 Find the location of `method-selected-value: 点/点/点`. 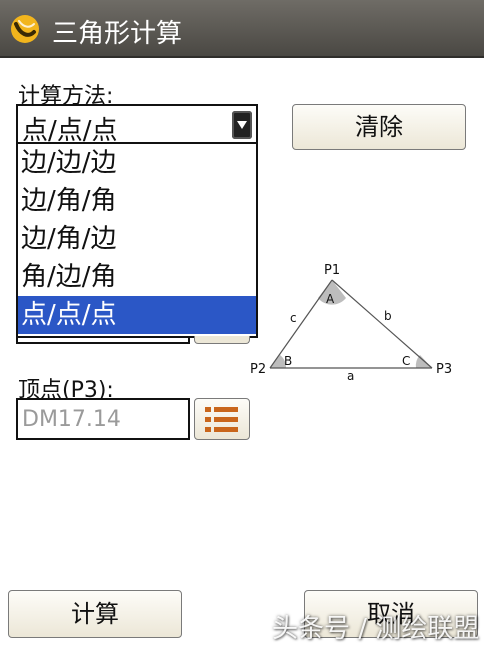

method-selected-value: 点/点/点 is located at coordinates (70, 131).